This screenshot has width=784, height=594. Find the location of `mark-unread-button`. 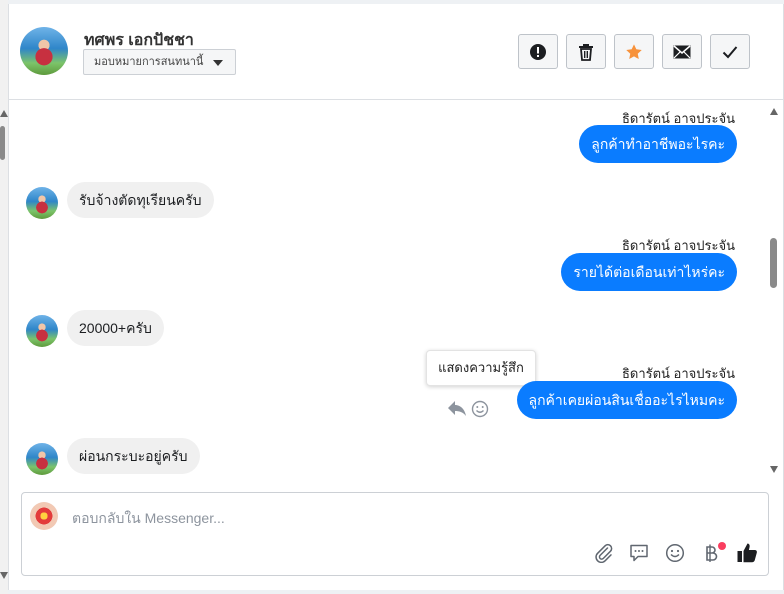

mark-unread-button is located at coordinates (682, 51).